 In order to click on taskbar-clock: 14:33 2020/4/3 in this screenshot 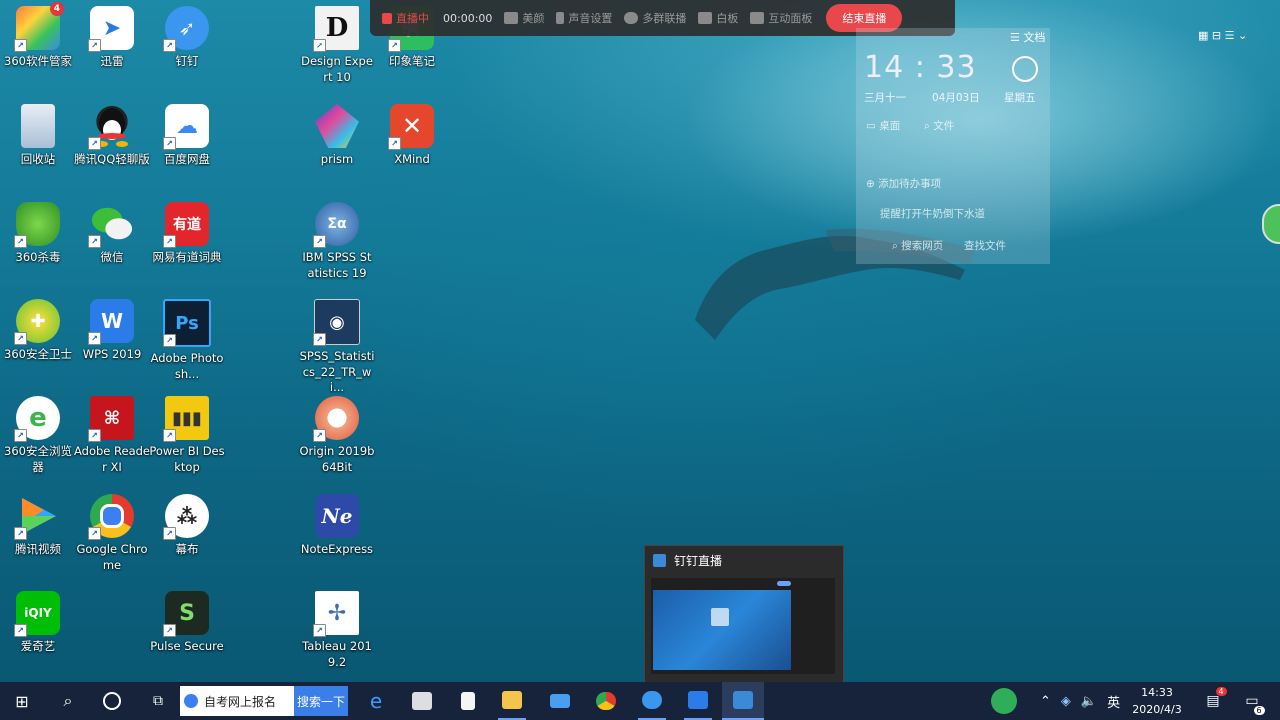, I will do `click(1157, 701)`.